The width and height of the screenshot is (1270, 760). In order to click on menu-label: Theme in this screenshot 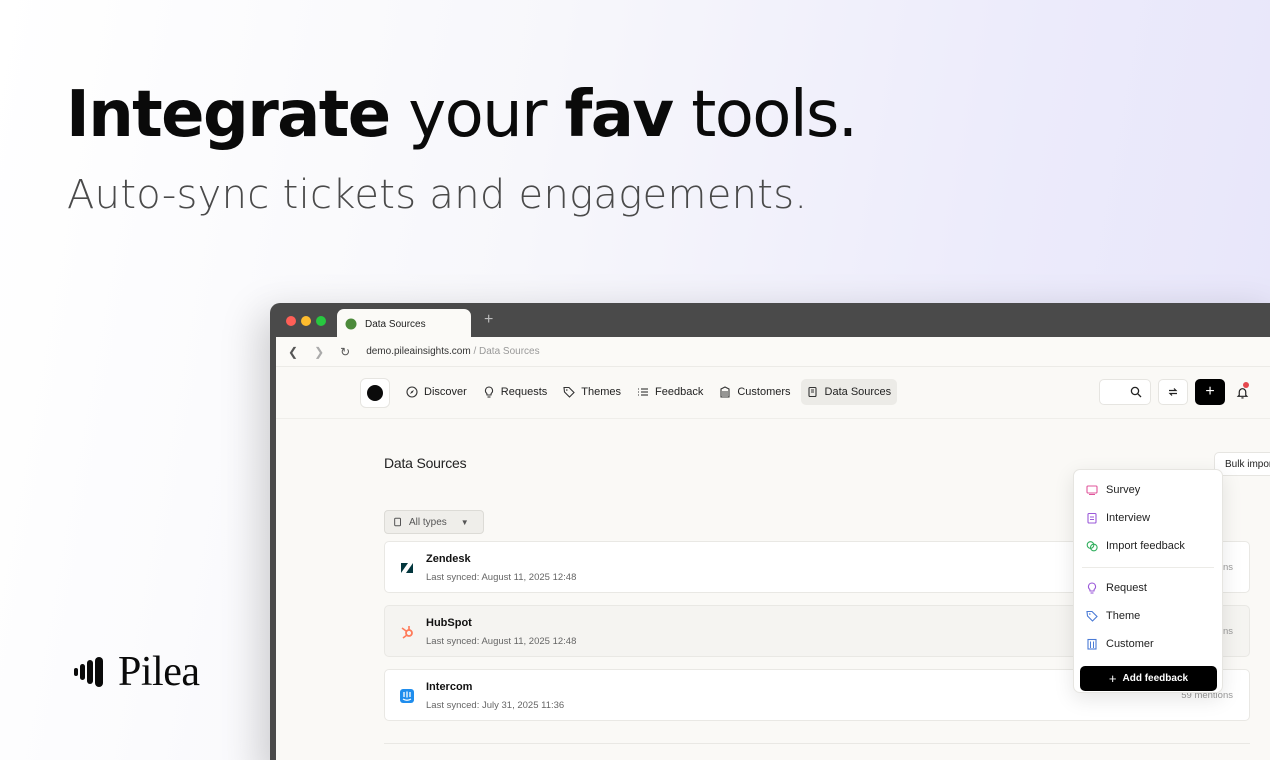, I will do `click(1123, 616)`.